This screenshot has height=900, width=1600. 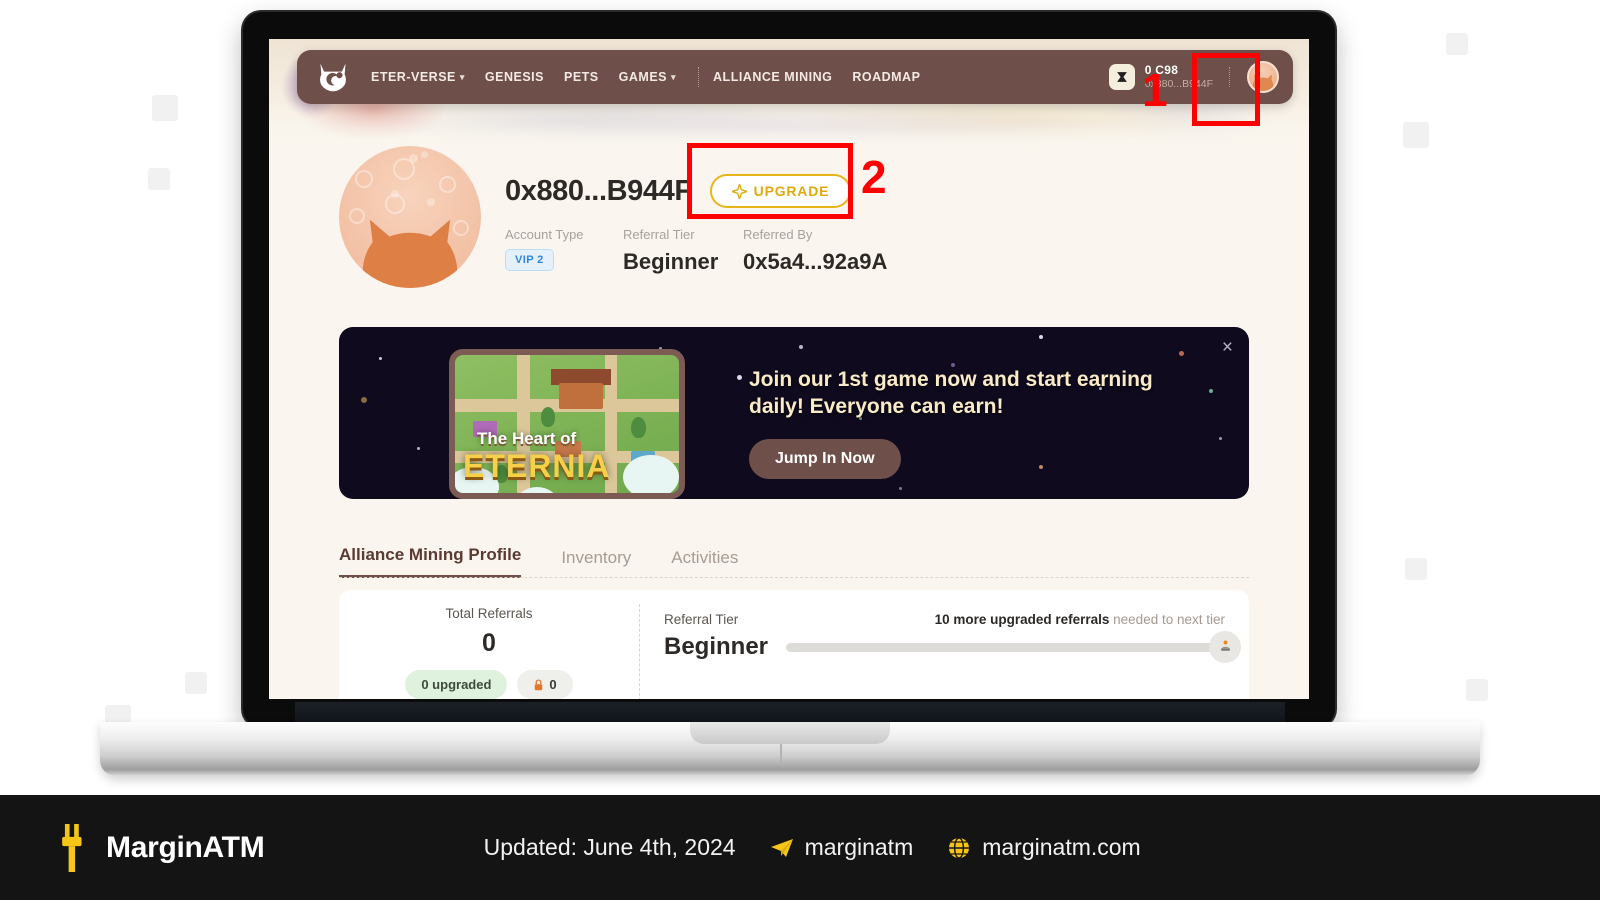 I want to click on nav-link-eter-verse: ETER-VERSE ▾, so click(x=418, y=77).